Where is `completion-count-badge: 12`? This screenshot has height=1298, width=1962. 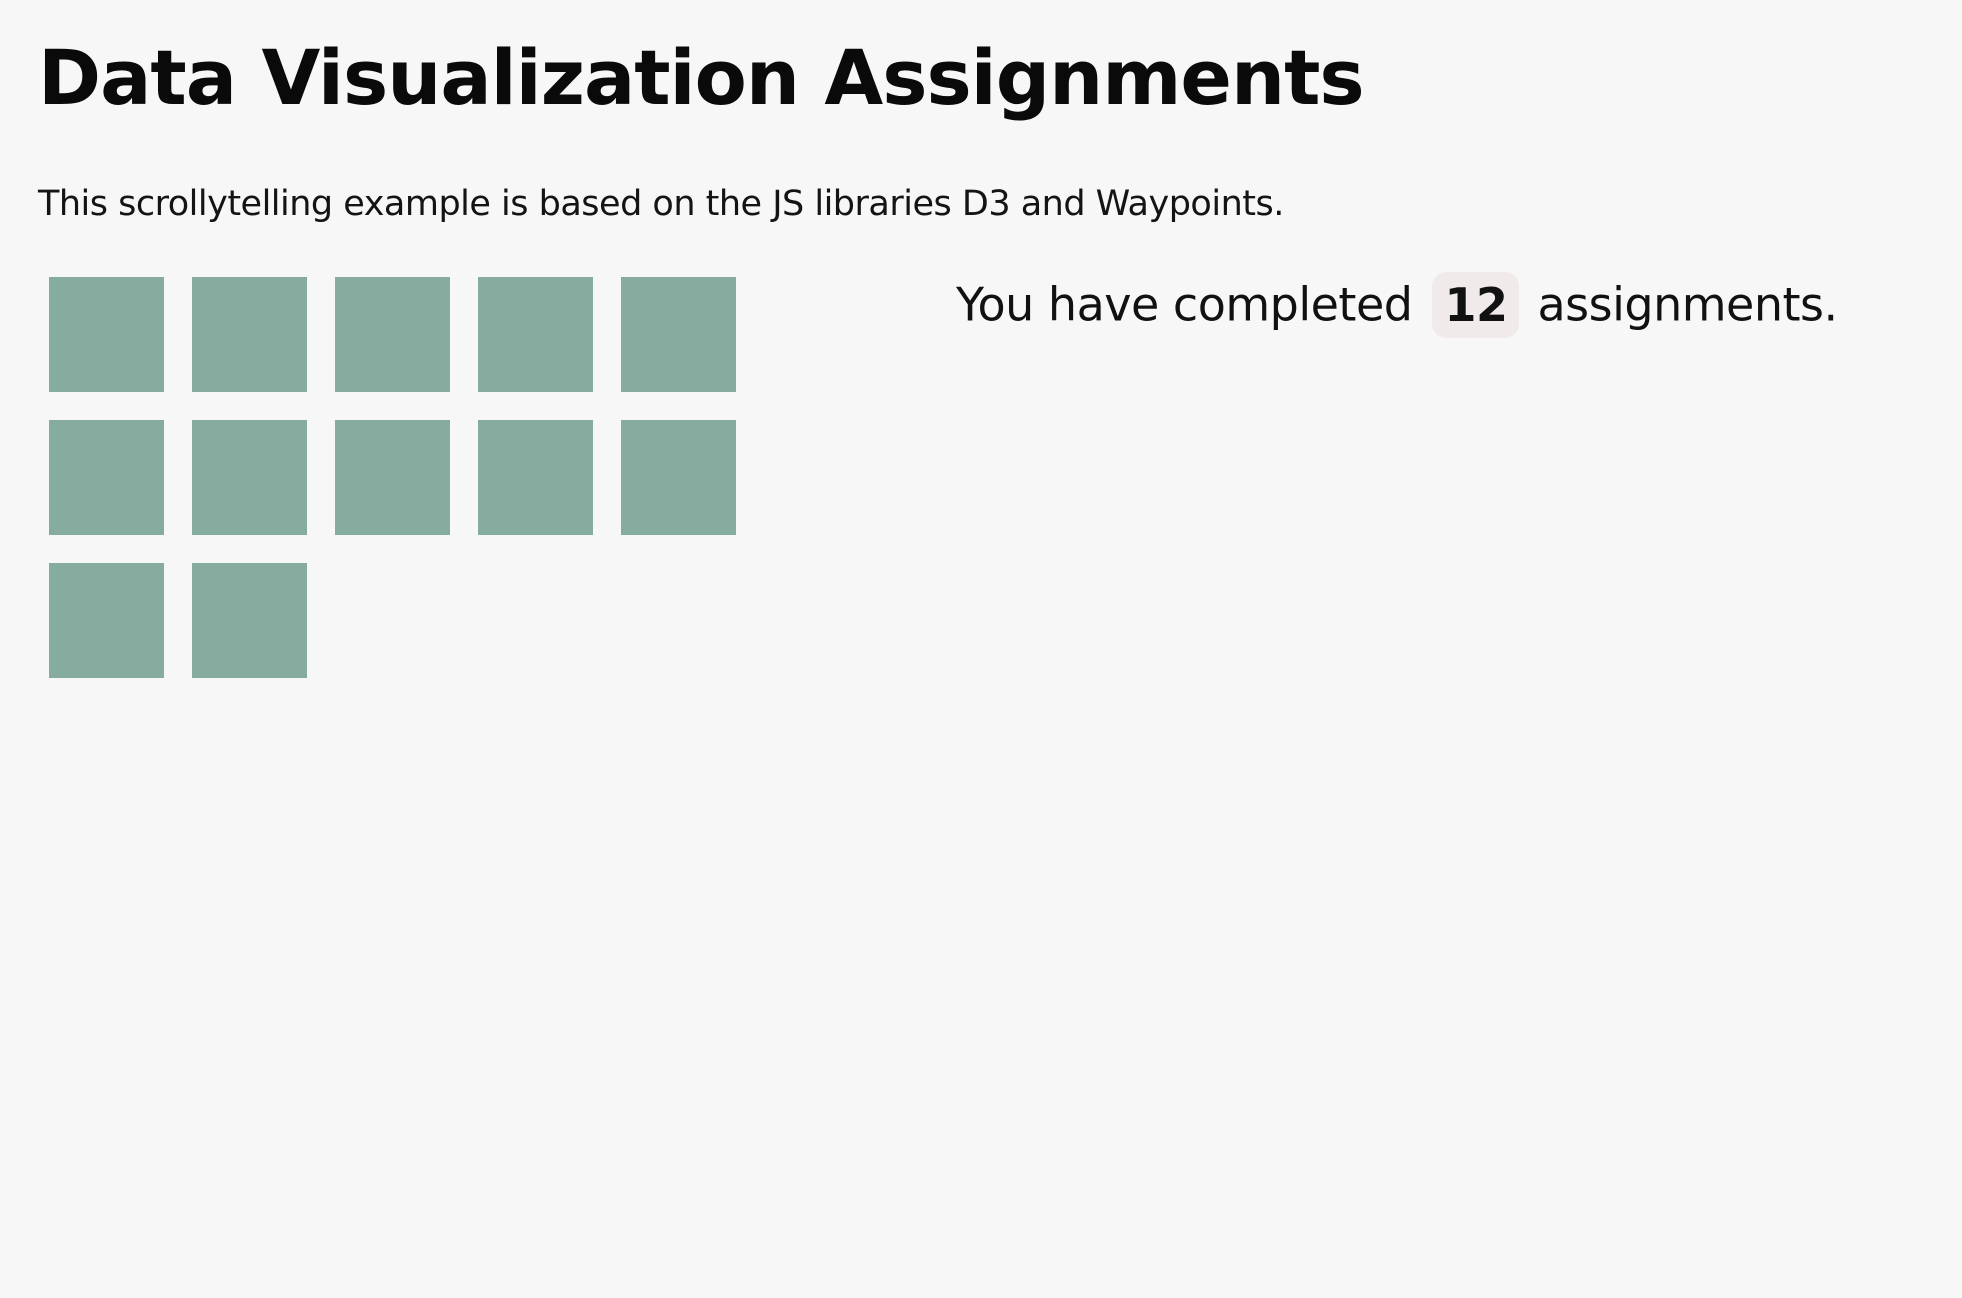
completion-count-badge: 12 is located at coordinates (1476, 304).